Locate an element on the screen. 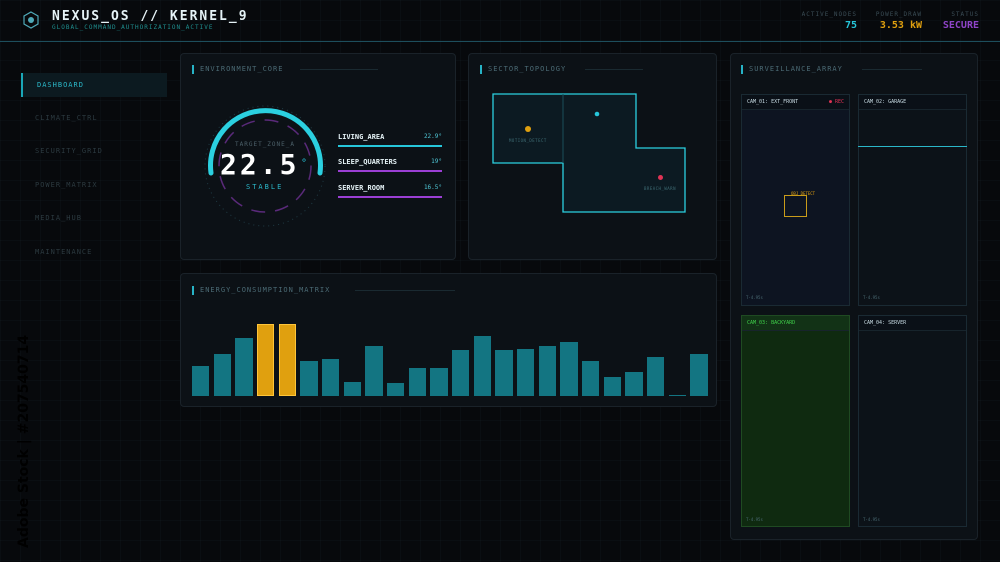 The image size is (1000, 562). floor-plan-map is located at coordinates (590, 153).